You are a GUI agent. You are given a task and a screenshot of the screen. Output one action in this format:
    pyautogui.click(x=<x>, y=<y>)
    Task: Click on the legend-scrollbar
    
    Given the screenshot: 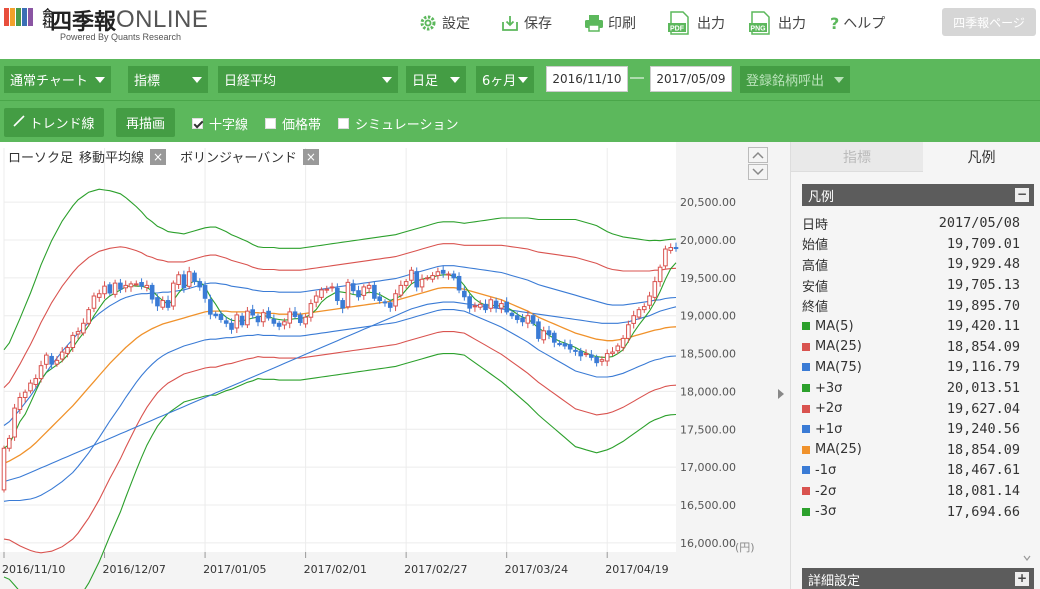 What is the action you would take?
    pyautogui.click(x=1027, y=374)
    